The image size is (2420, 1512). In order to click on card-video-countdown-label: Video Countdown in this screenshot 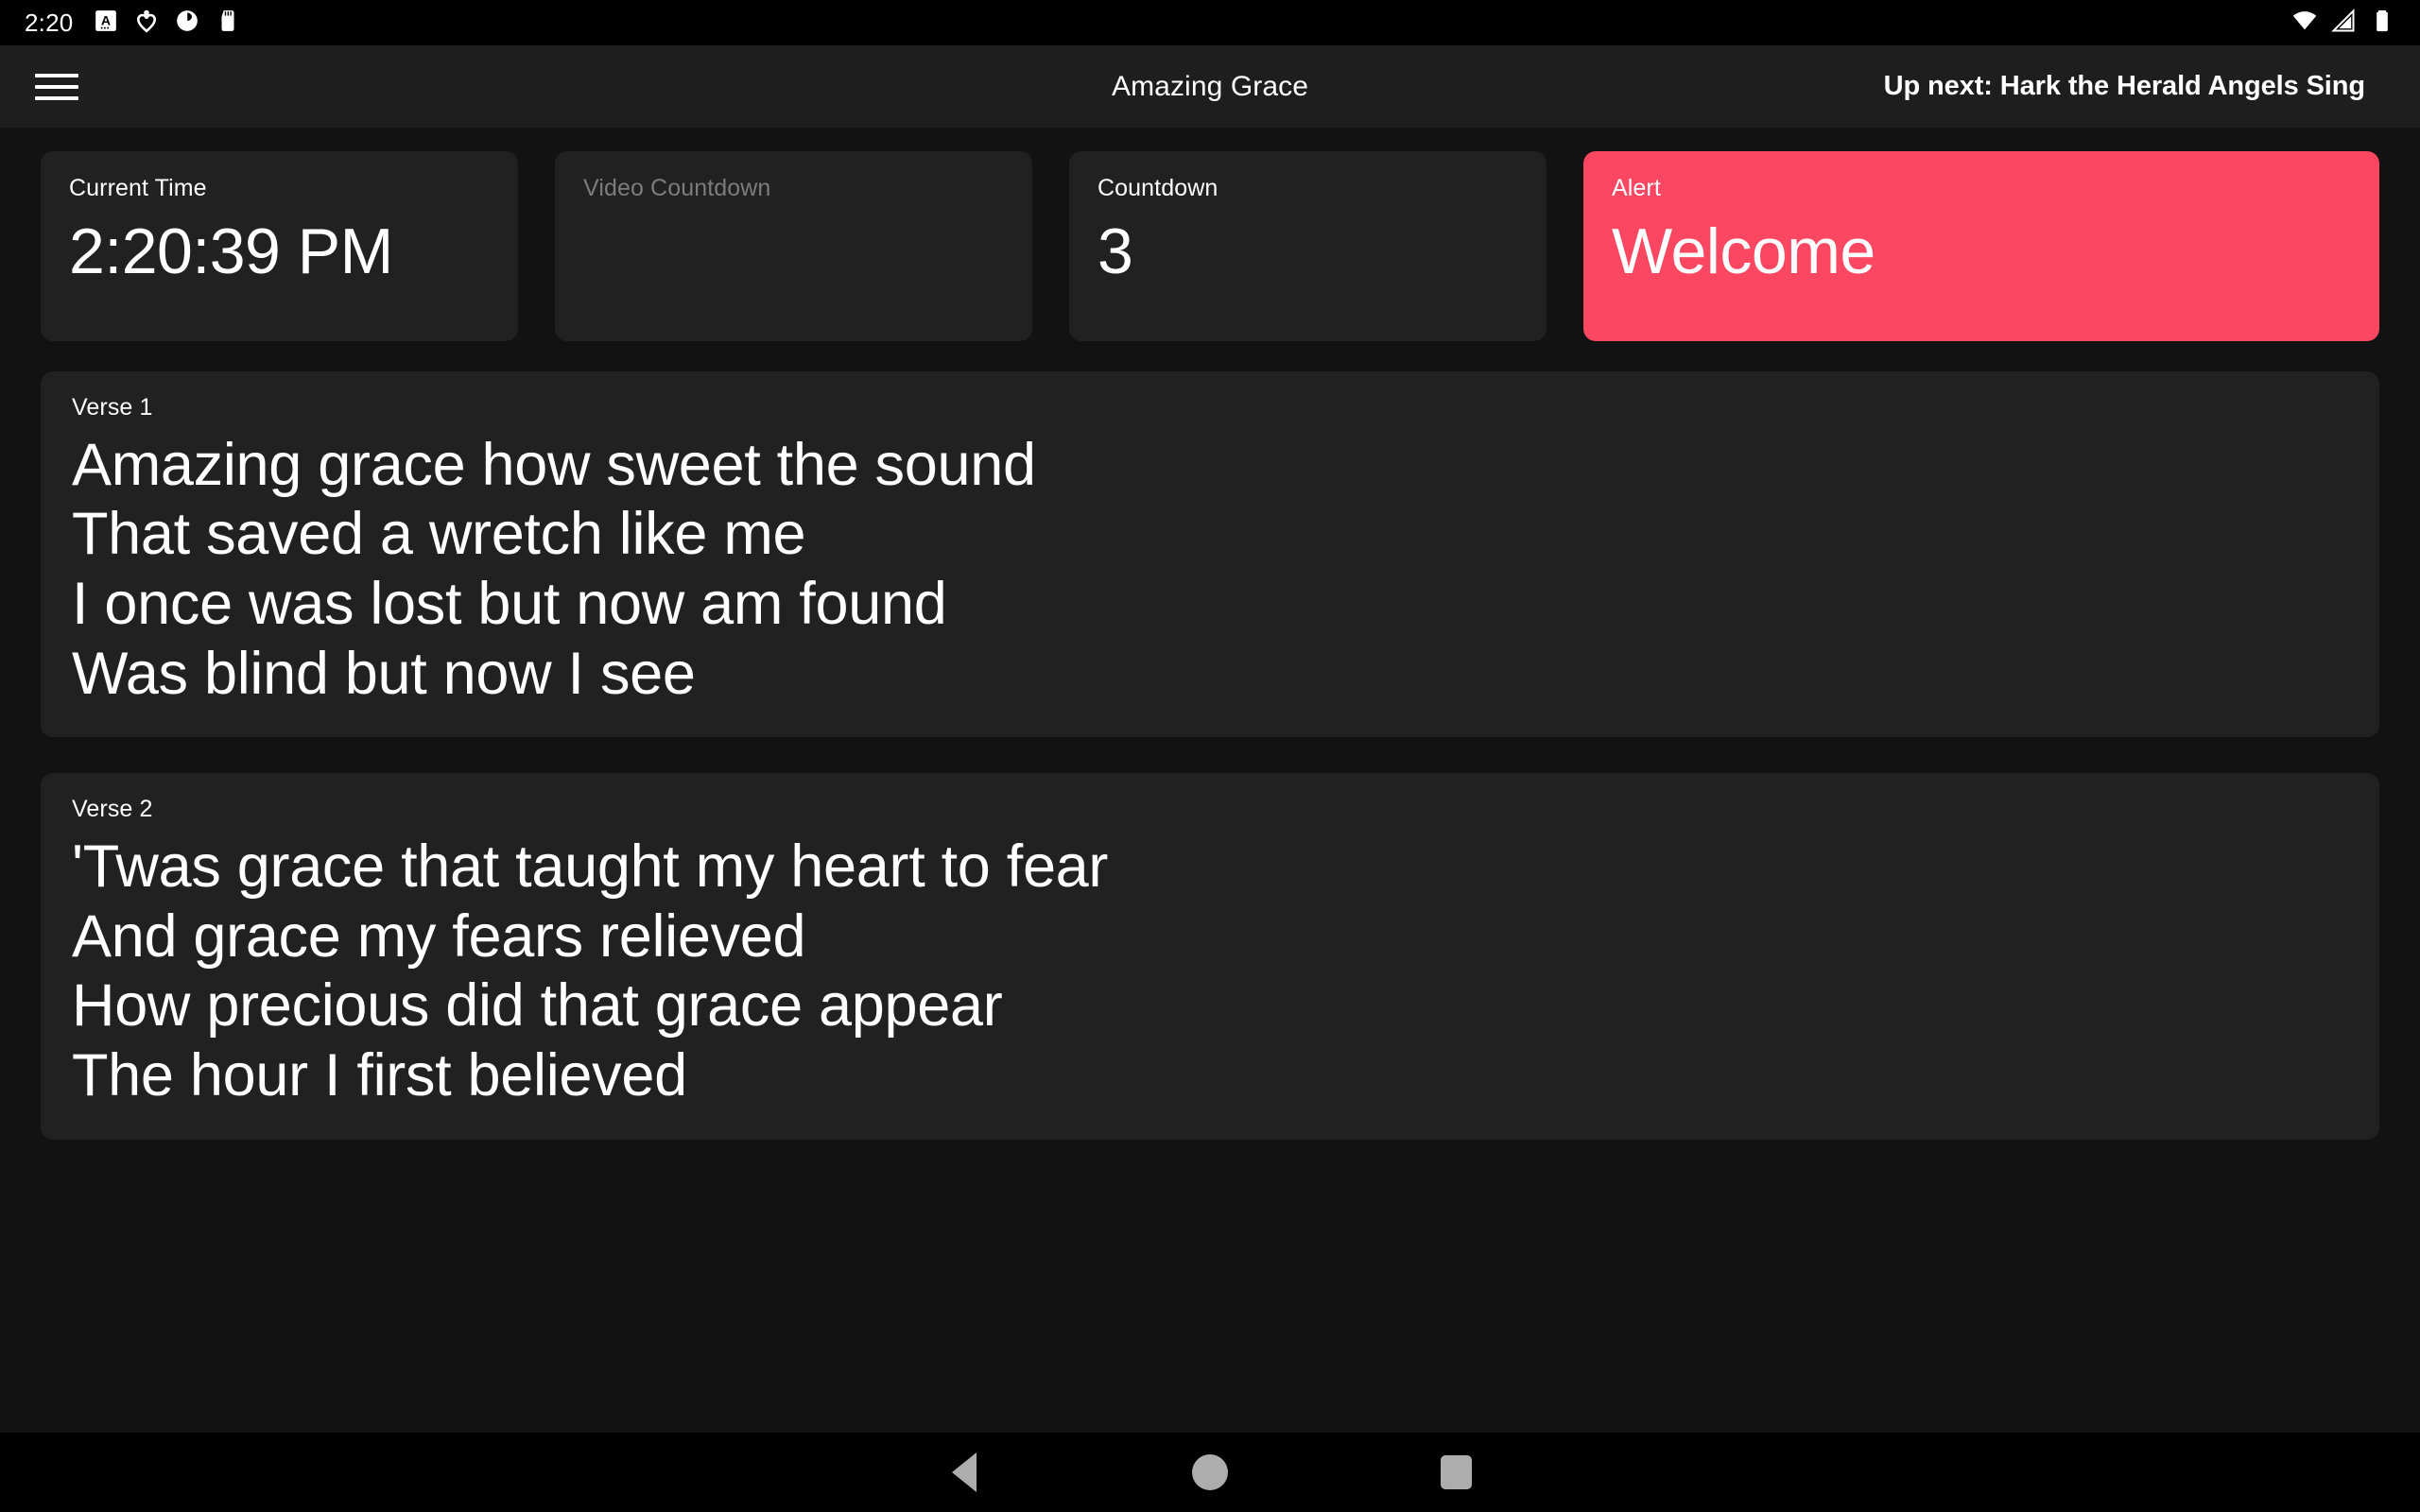, I will do `click(677, 188)`.